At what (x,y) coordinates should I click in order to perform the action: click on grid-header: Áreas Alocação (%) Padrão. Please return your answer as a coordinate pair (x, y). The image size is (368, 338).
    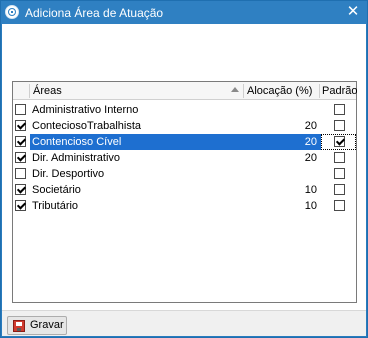
    Looking at the image, I should click on (185, 91).